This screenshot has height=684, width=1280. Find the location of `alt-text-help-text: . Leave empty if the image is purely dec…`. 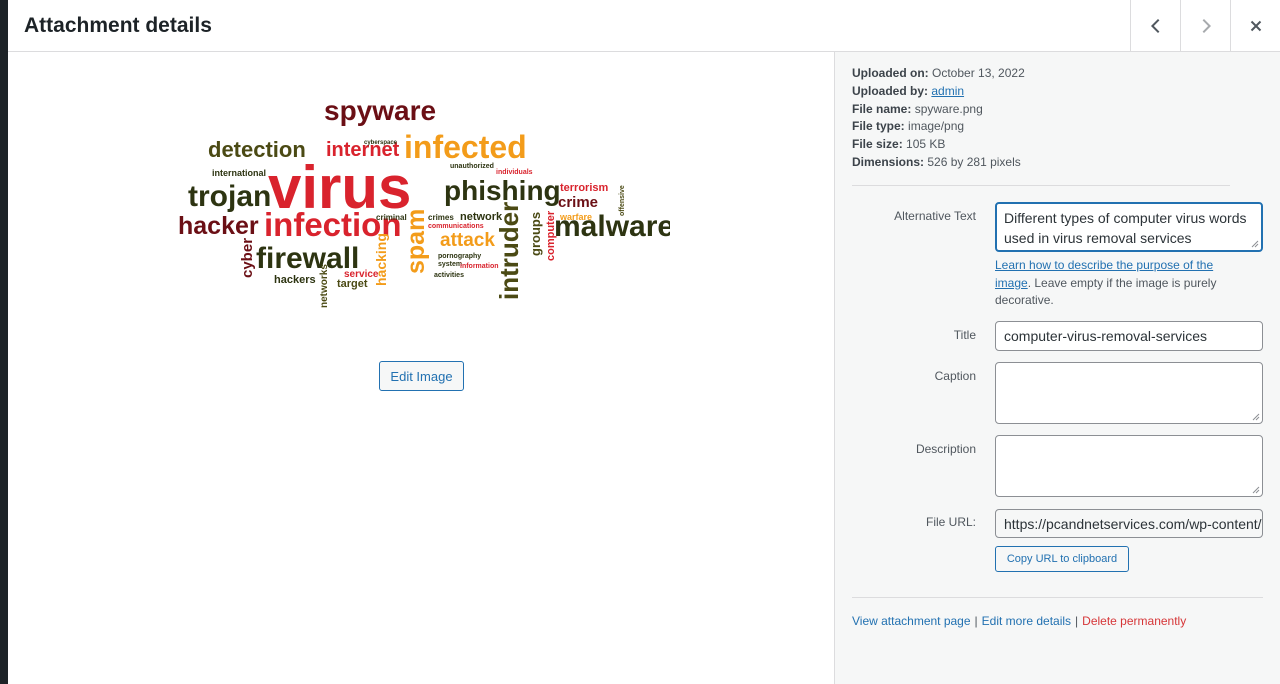

alt-text-help-text: . Leave empty if the image is purely dec… is located at coordinates (1106, 291).